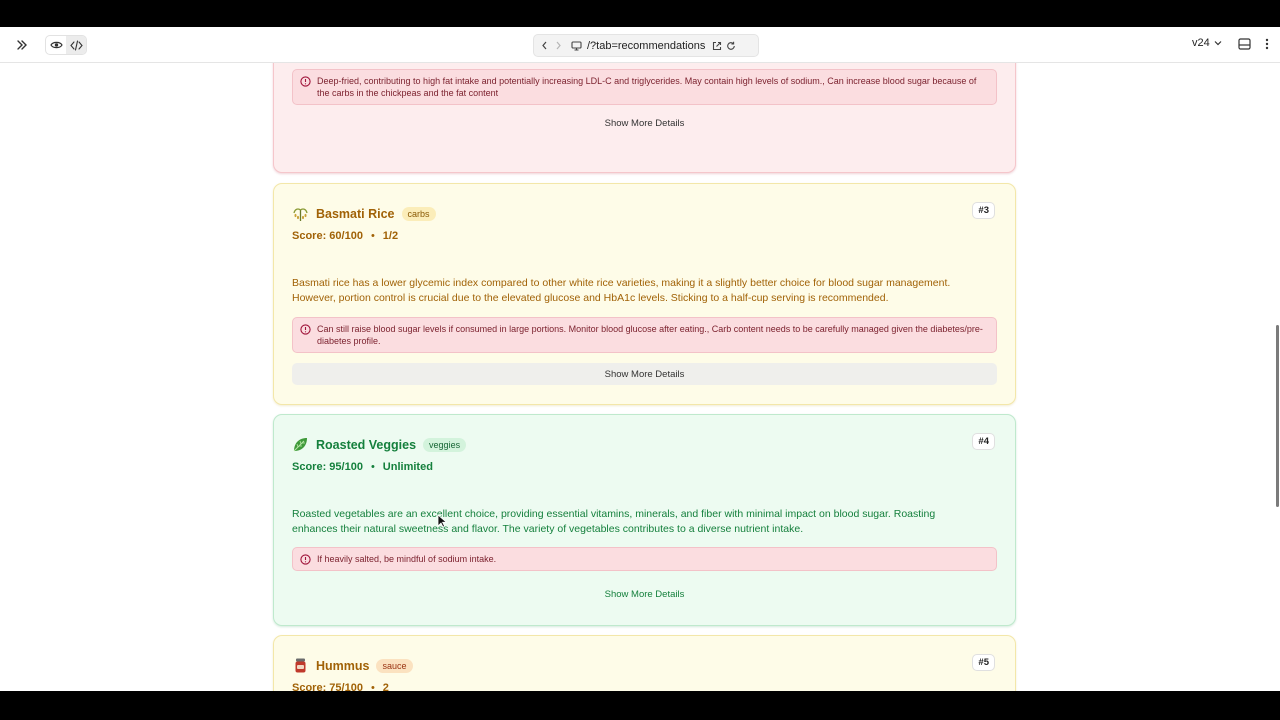 This screenshot has height=720, width=1280. I want to click on version-select: v24, so click(1207, 43).